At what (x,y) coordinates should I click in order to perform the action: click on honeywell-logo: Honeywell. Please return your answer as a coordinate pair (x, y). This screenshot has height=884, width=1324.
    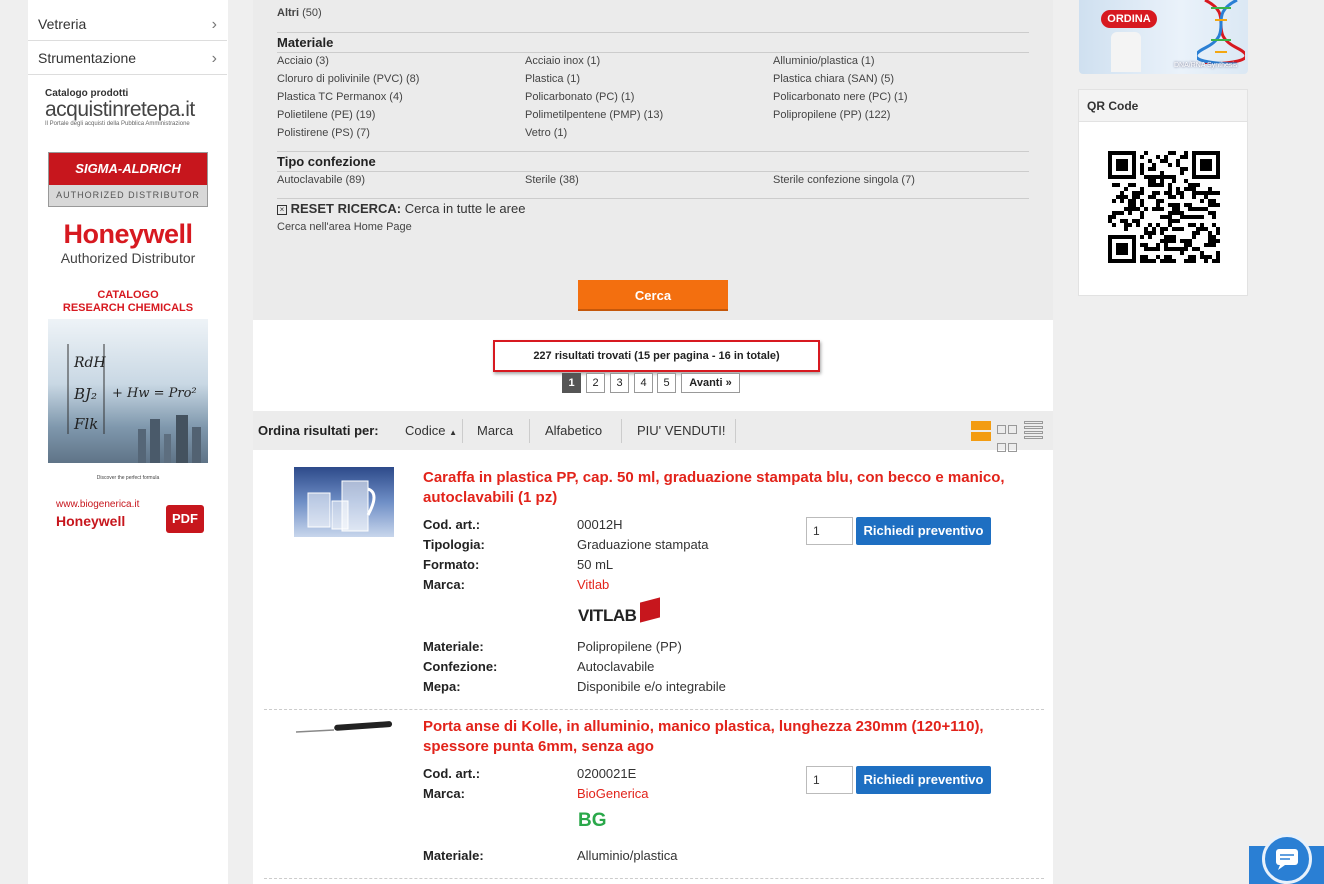
    Looking at the image, I should click on (128, 234).